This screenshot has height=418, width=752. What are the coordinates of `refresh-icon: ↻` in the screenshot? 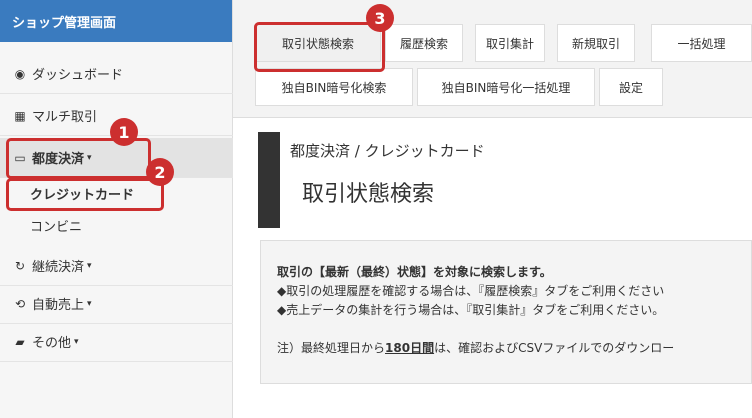 It's located at (20, 265).